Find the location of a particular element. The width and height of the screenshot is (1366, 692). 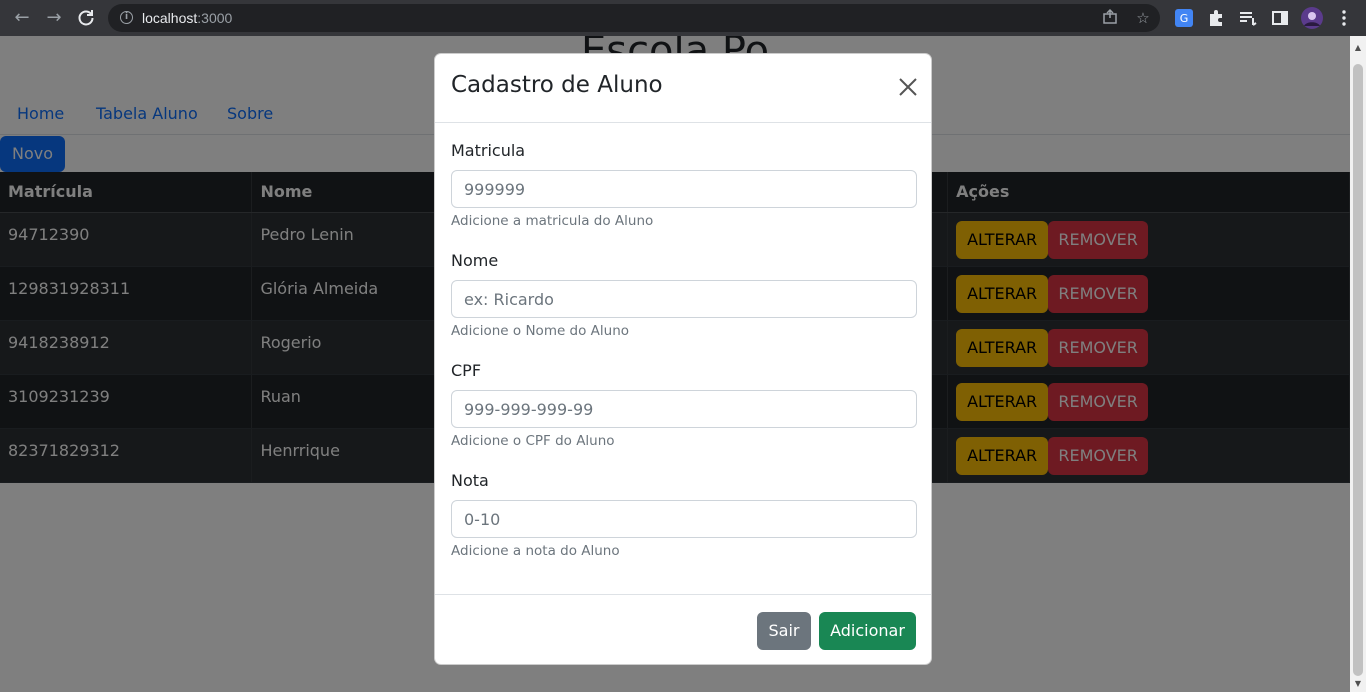

more-menu-icon is located at coordinates (1344, 18).